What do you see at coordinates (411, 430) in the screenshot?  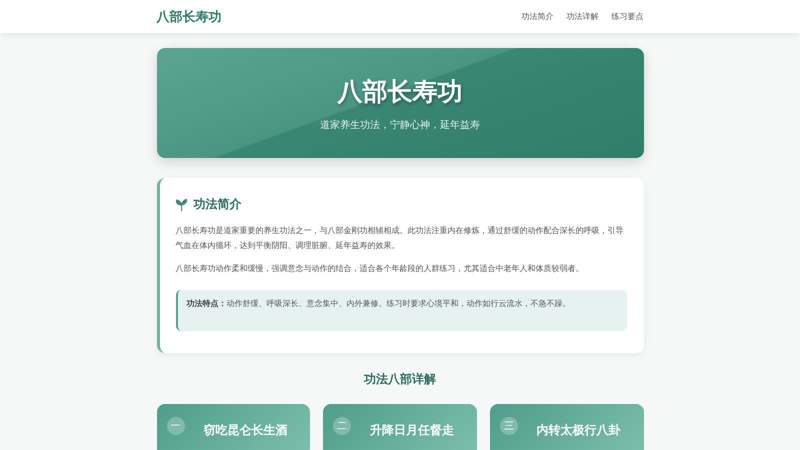 I see `move-title: 升降日月任督走` at bounding box center [411, 430].